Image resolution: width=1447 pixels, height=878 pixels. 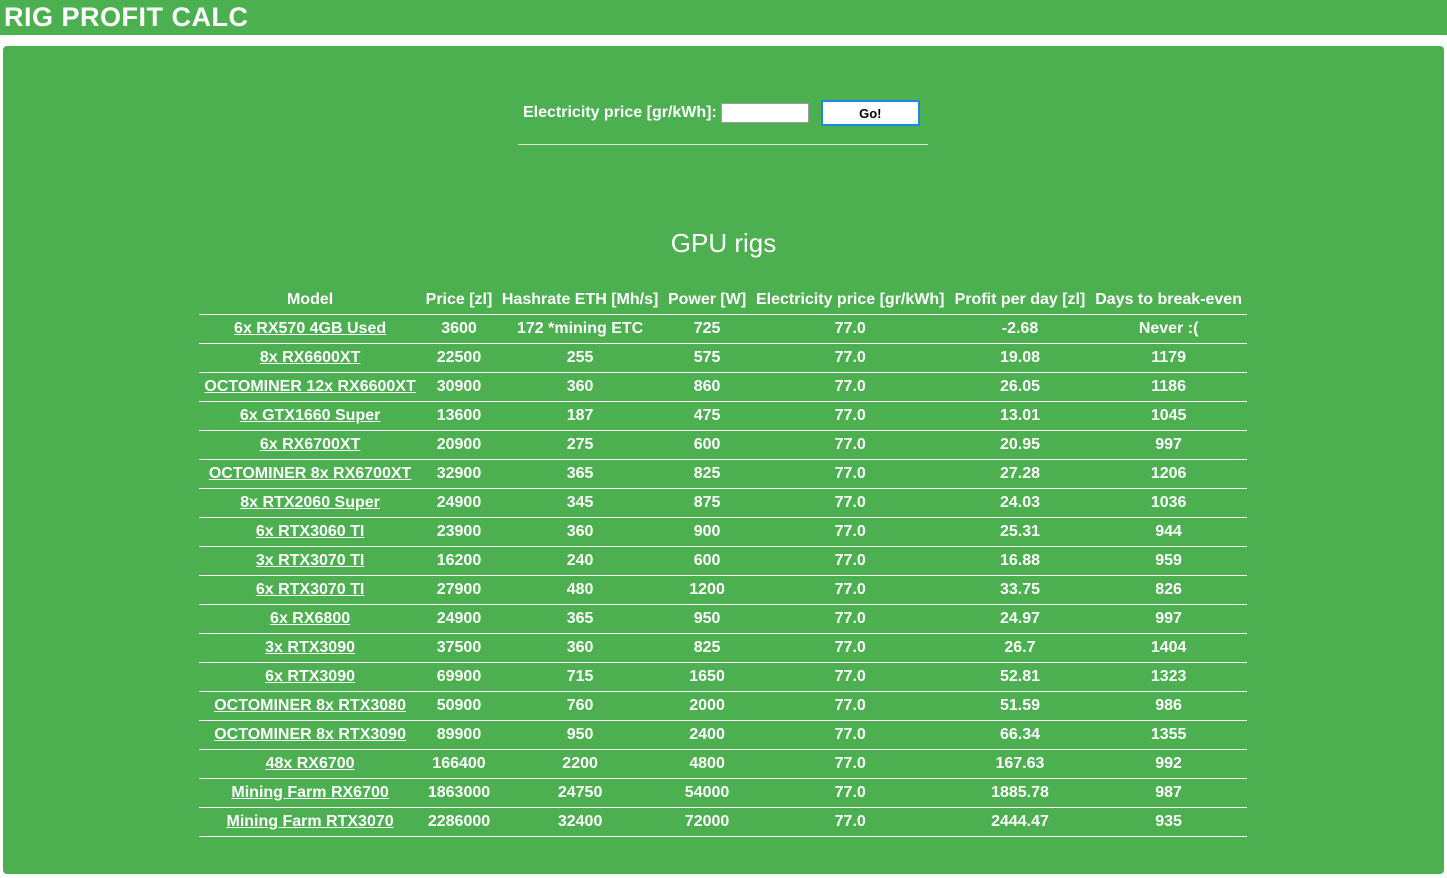 I want to click on days-to-break-even-cell: Never :(, so click(x=1168, y=329).